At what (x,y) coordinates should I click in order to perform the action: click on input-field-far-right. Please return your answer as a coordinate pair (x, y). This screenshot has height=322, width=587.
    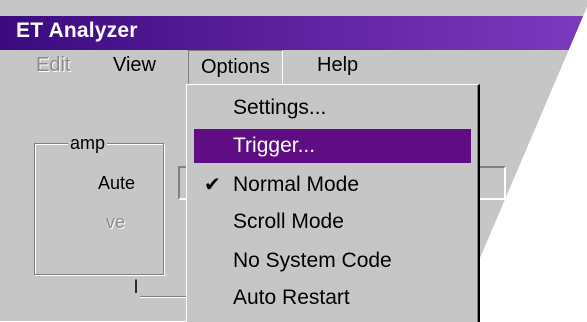
    Looking at the image, I should click on (537, 183).